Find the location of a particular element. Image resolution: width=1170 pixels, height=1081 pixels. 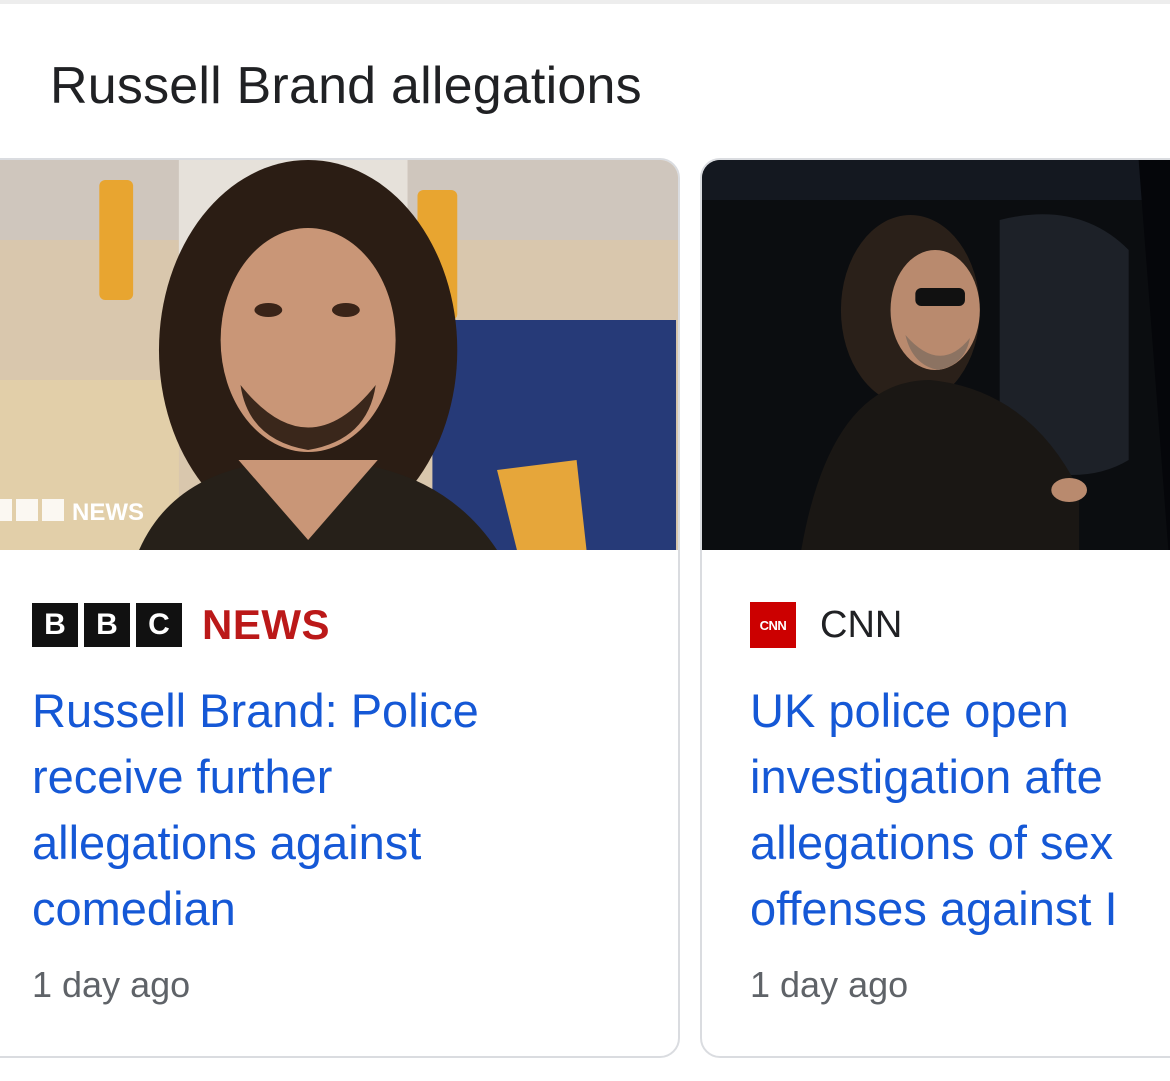

headline-line: offenses against I is located at coordinates (934, 908).